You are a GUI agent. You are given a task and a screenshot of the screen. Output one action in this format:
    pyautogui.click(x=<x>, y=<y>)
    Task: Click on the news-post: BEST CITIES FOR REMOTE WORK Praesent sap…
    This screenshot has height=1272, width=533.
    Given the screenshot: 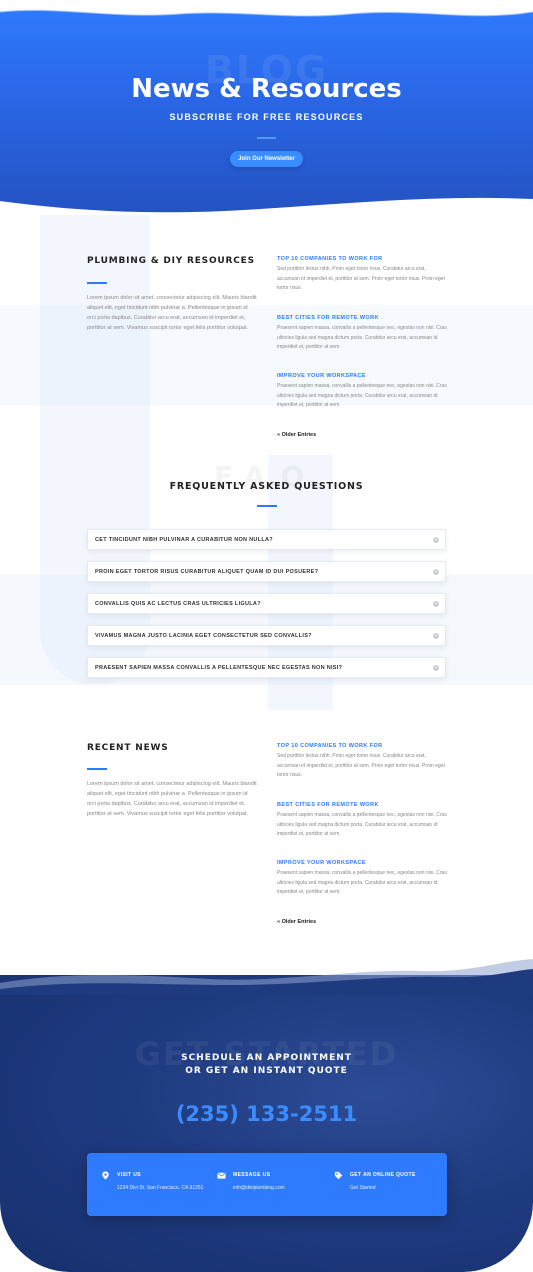 What is the action you would take?
    pyautogui.click(x=362, y=821)
    